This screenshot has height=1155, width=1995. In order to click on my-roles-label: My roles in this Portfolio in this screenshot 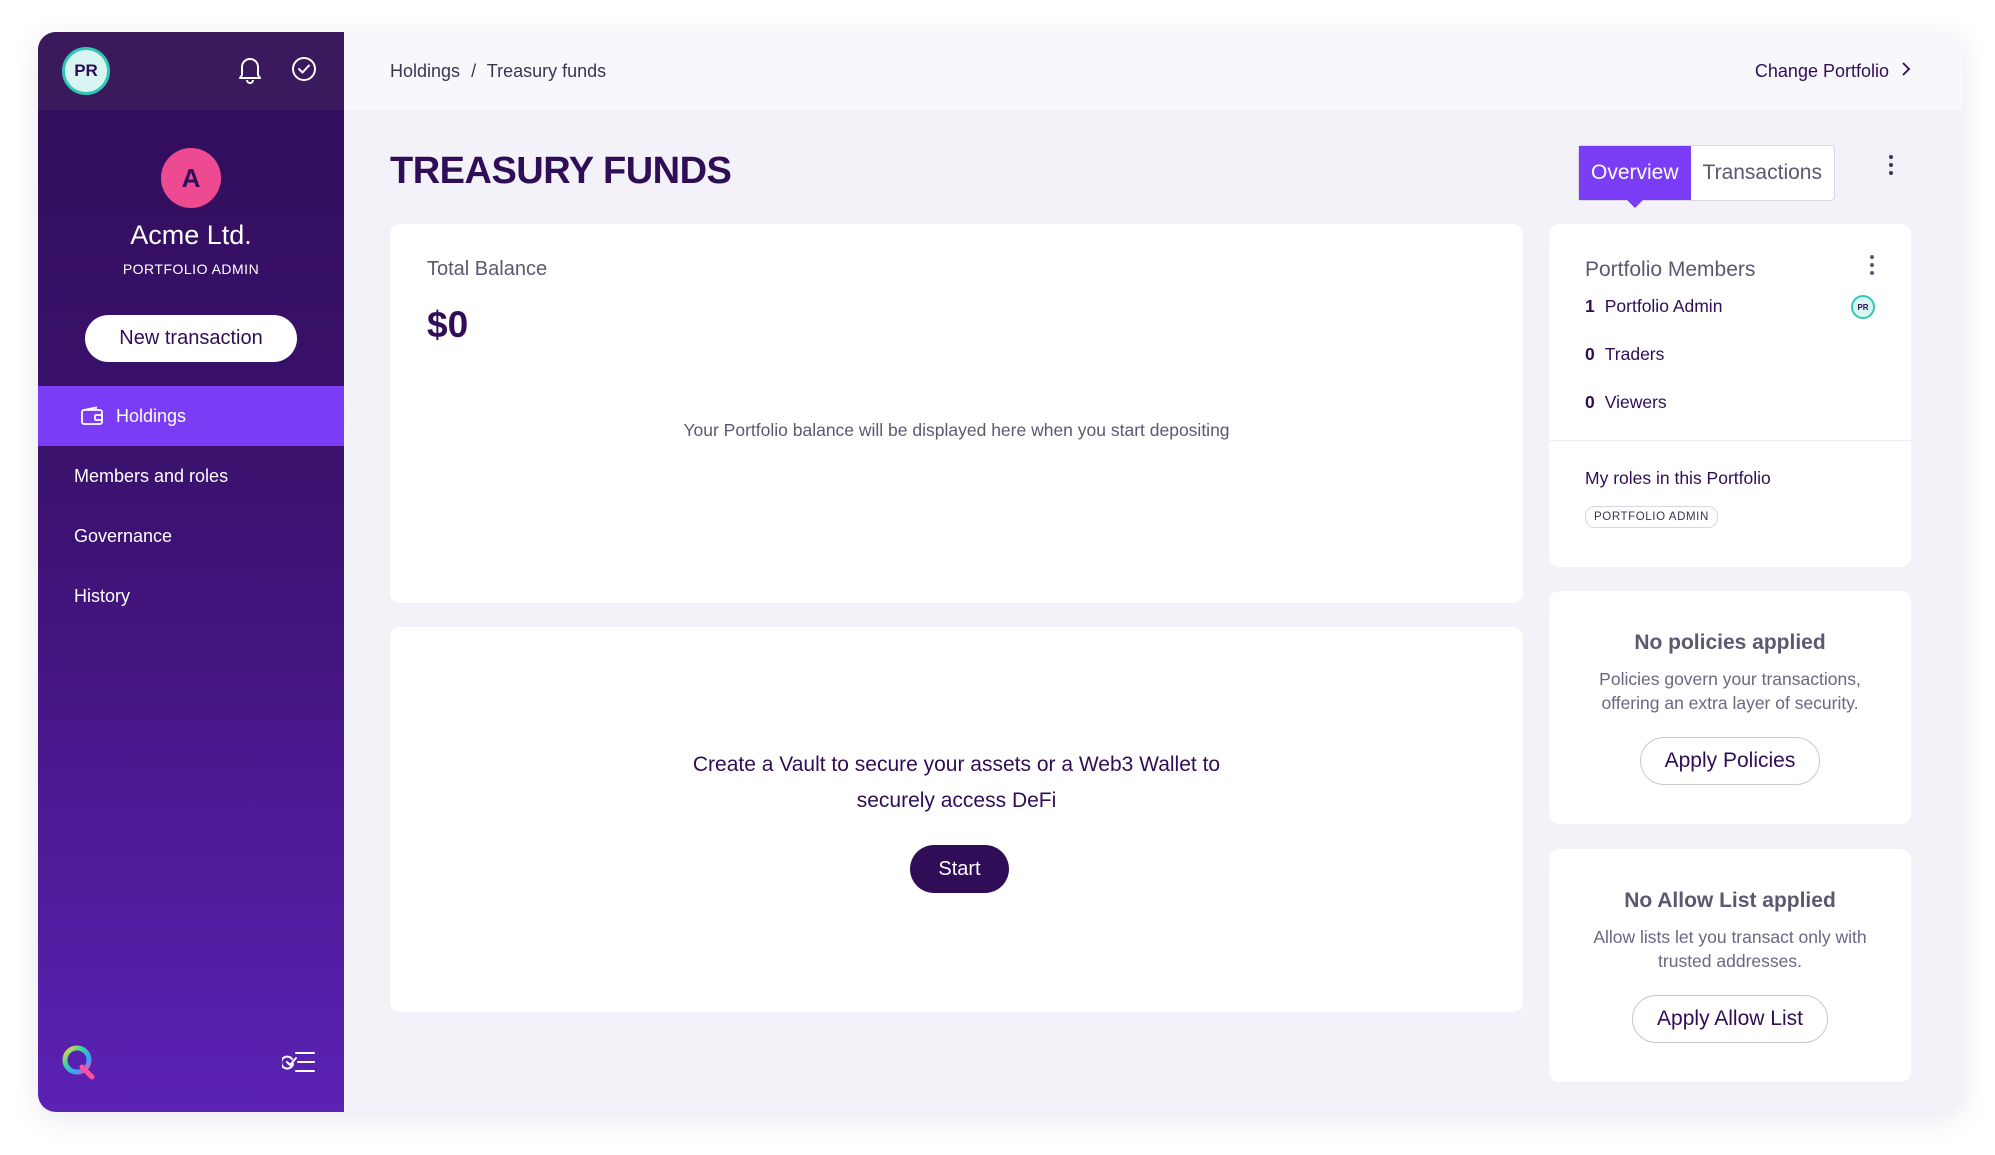, I will do `click(1678, 478)`.